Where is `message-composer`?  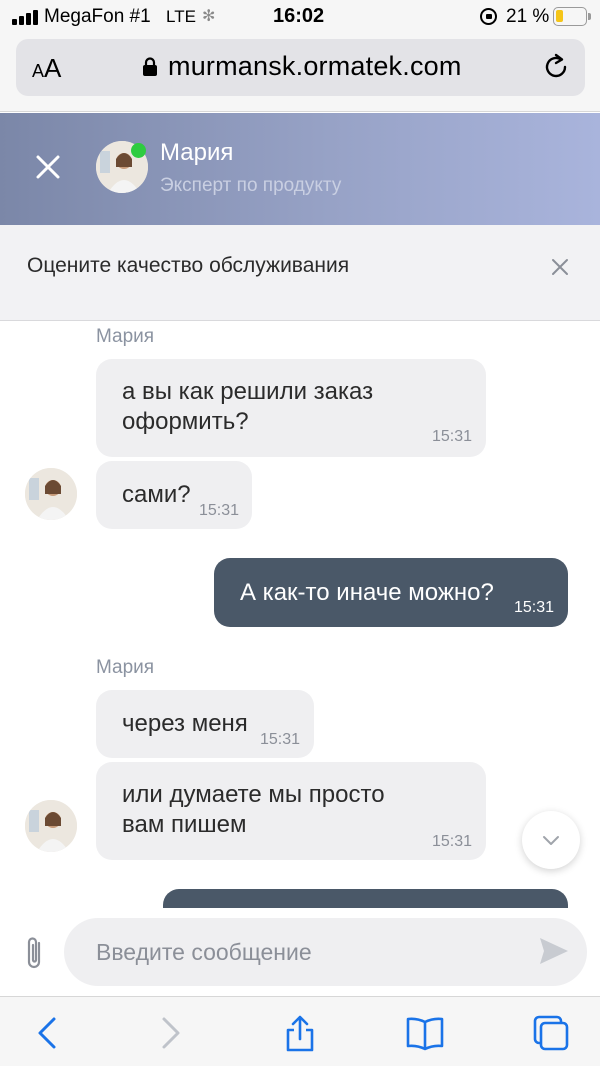 message-composer is located at coordinates (300, 952).